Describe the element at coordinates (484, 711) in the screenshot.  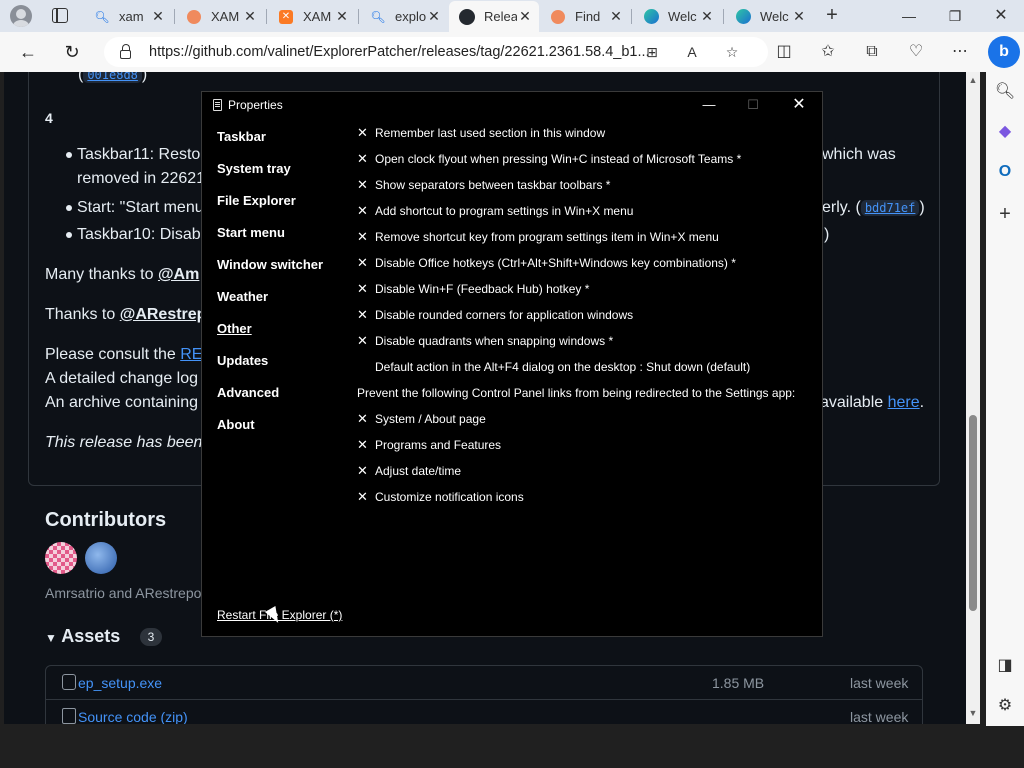
I see `asset-row: Source code (zip) last week` at that location.